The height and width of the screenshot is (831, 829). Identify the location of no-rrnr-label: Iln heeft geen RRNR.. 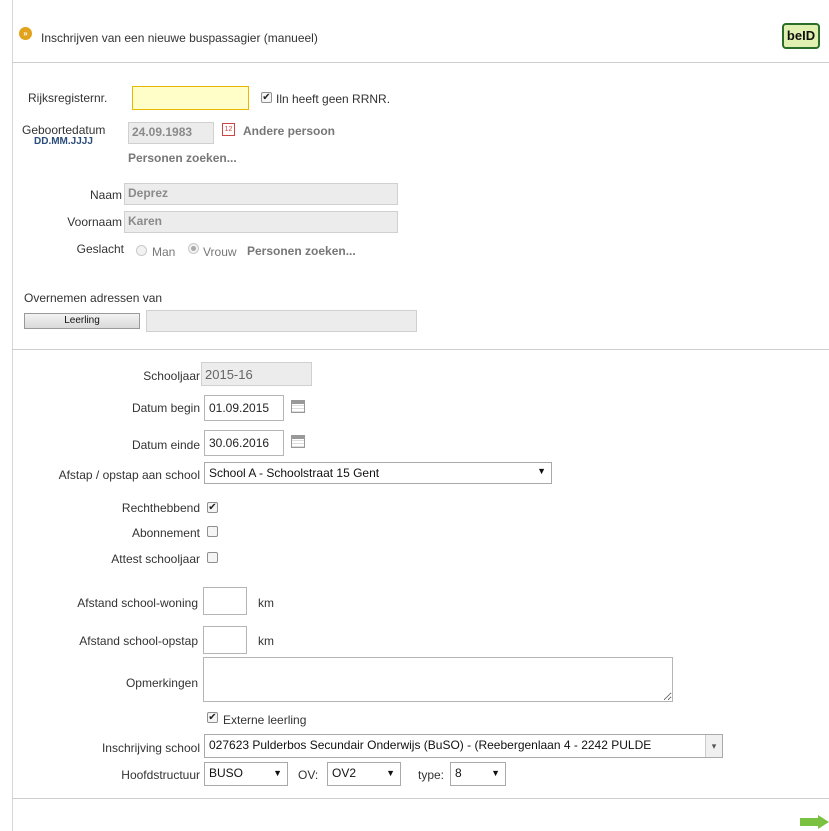
(333, 99).